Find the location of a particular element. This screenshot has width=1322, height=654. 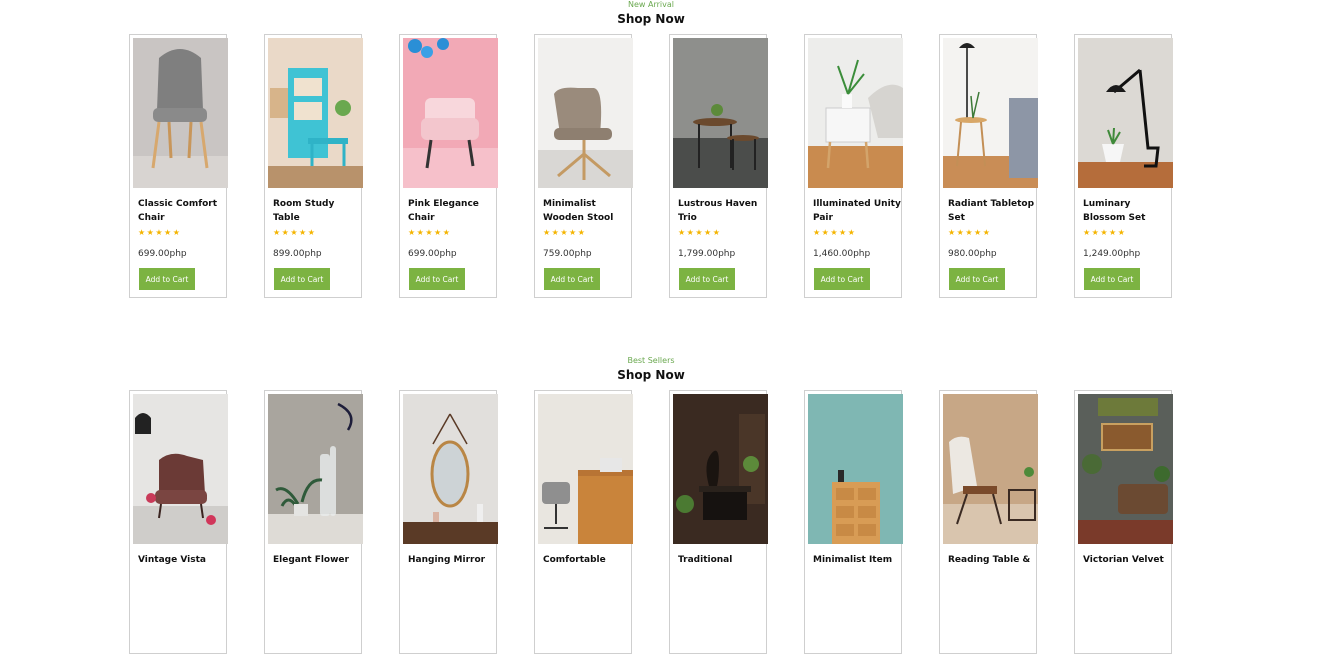

product-name: Vintage Vista is located at coordinates (182, 560).